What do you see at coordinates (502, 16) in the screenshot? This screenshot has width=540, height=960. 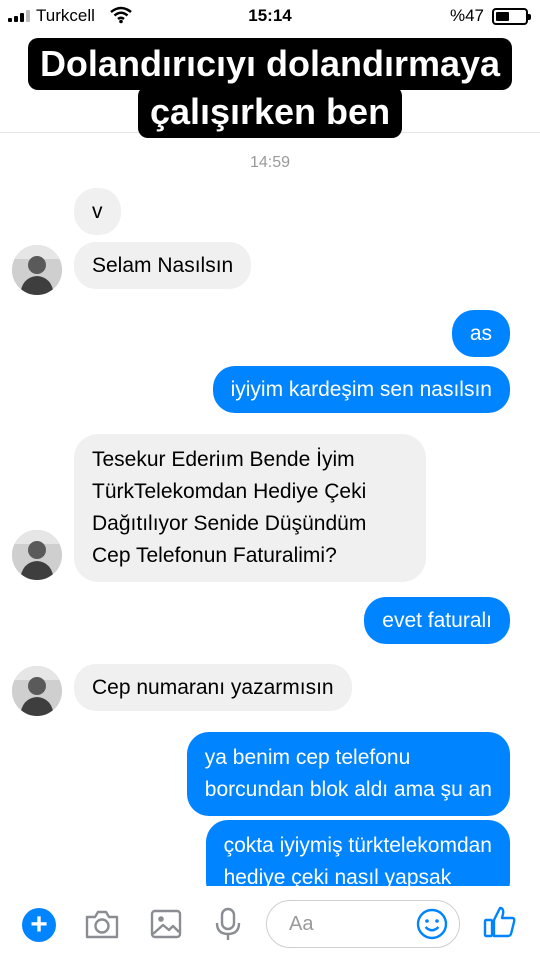 I see `battery-fill` at bounding box center [502, 16].